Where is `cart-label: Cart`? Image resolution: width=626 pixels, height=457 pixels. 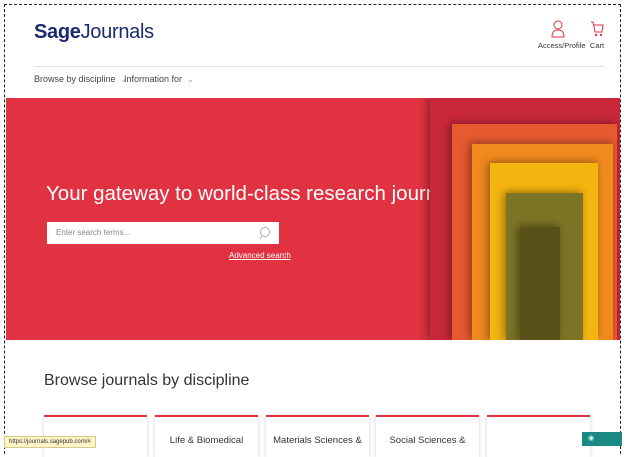 cart-label: Cart is located at coordinates (597, 45).